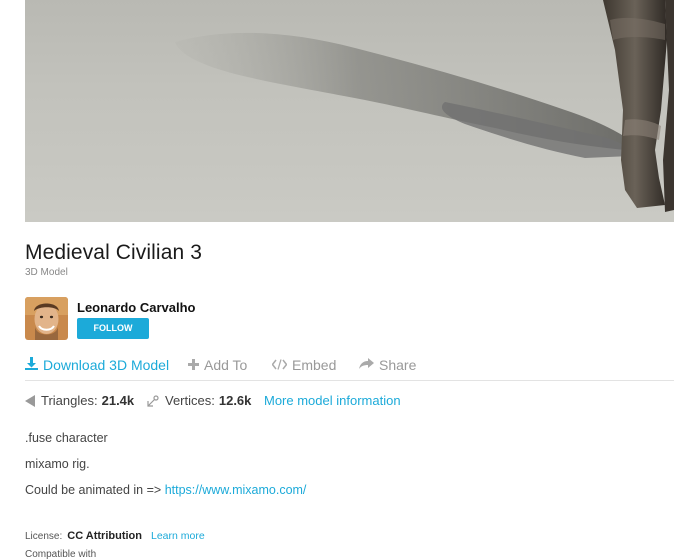  I want to click on triangles-value: 21.4k, so click(118, 400).